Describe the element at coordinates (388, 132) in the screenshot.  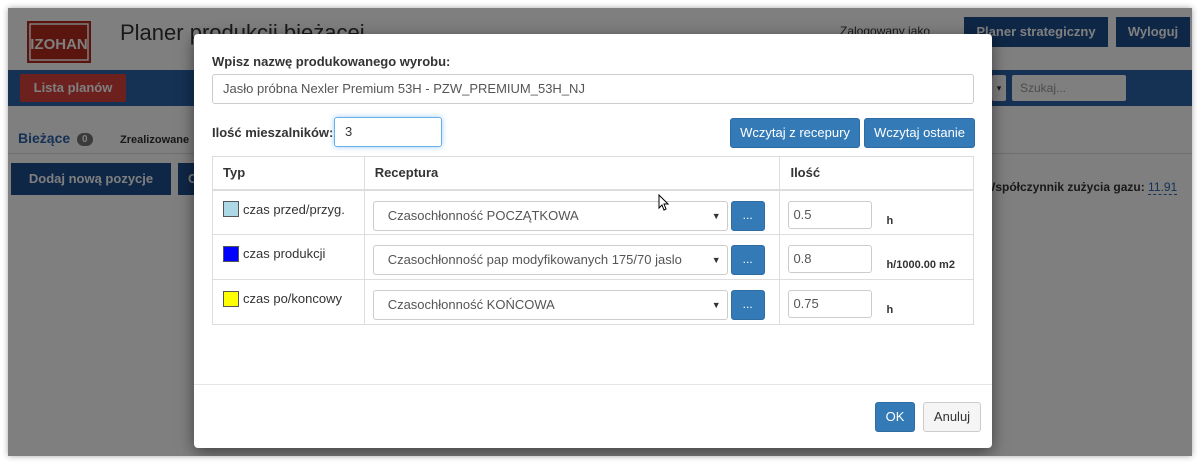
I see `mixers-input: 3` at that location.